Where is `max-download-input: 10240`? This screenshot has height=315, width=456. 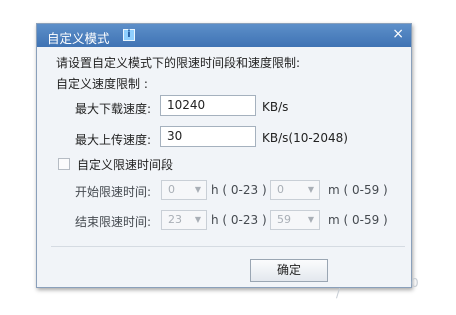
max-download-input: 10240 is located at coordinates (208, 105).